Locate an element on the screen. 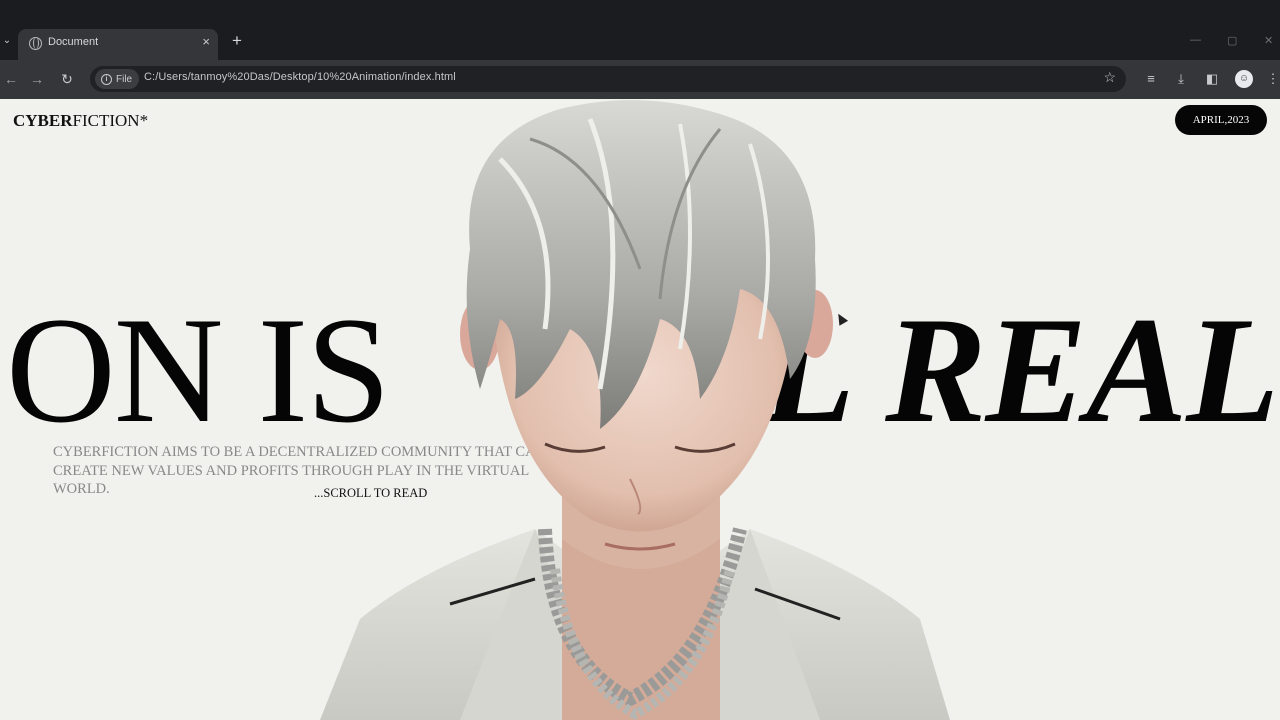 This screenshot has width=1280, height=720. info-icon: i is located at coordinates (106, 79).